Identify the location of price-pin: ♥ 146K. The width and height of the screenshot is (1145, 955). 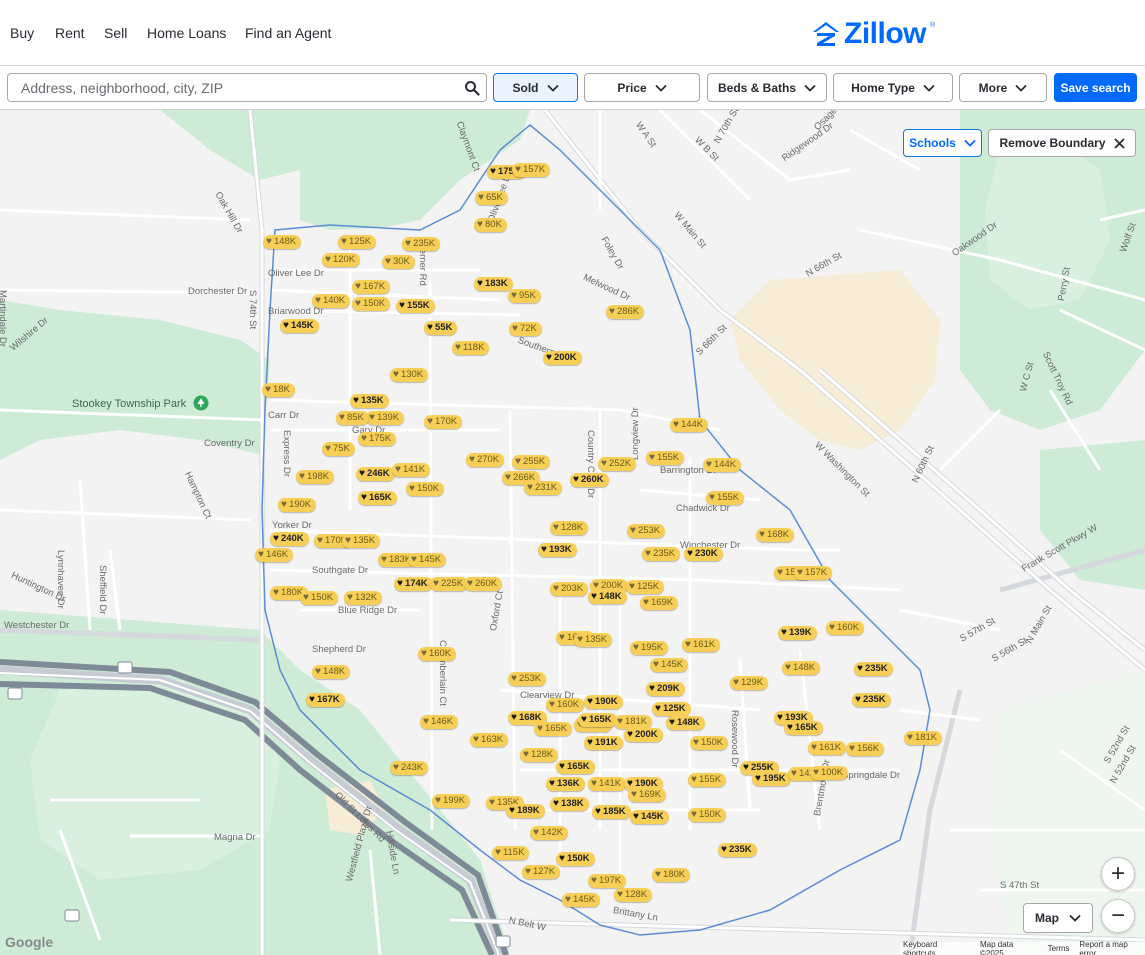
(439, 722).